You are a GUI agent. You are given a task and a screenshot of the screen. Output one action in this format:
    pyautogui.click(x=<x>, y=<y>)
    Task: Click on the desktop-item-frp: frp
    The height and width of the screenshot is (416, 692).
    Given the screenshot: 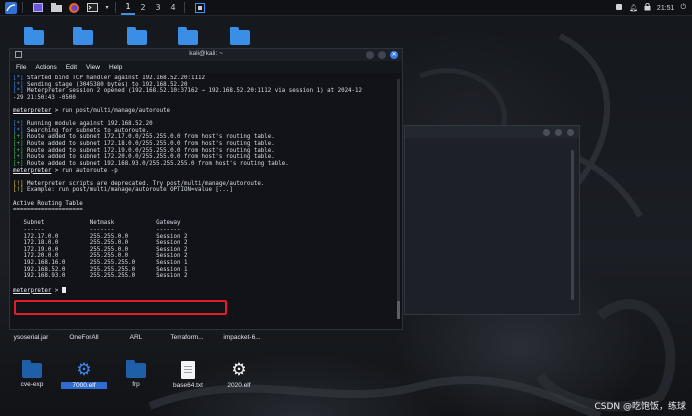 What is the action you would take?
    pyautogui.click(x=136, y=374)
    